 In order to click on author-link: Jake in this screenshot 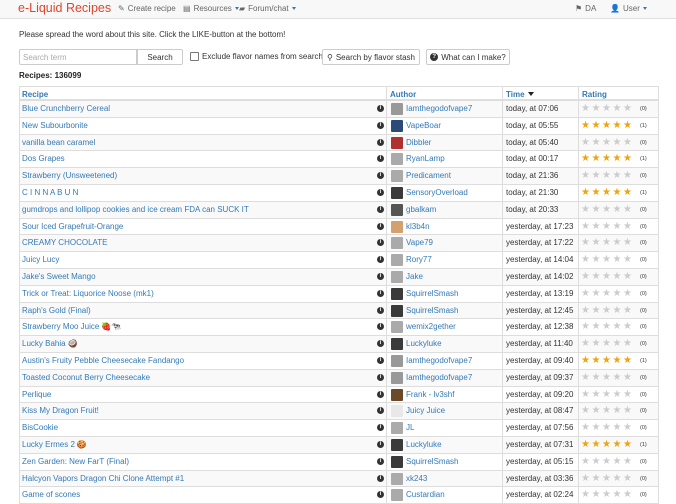, I will do `click(414, 276)`.